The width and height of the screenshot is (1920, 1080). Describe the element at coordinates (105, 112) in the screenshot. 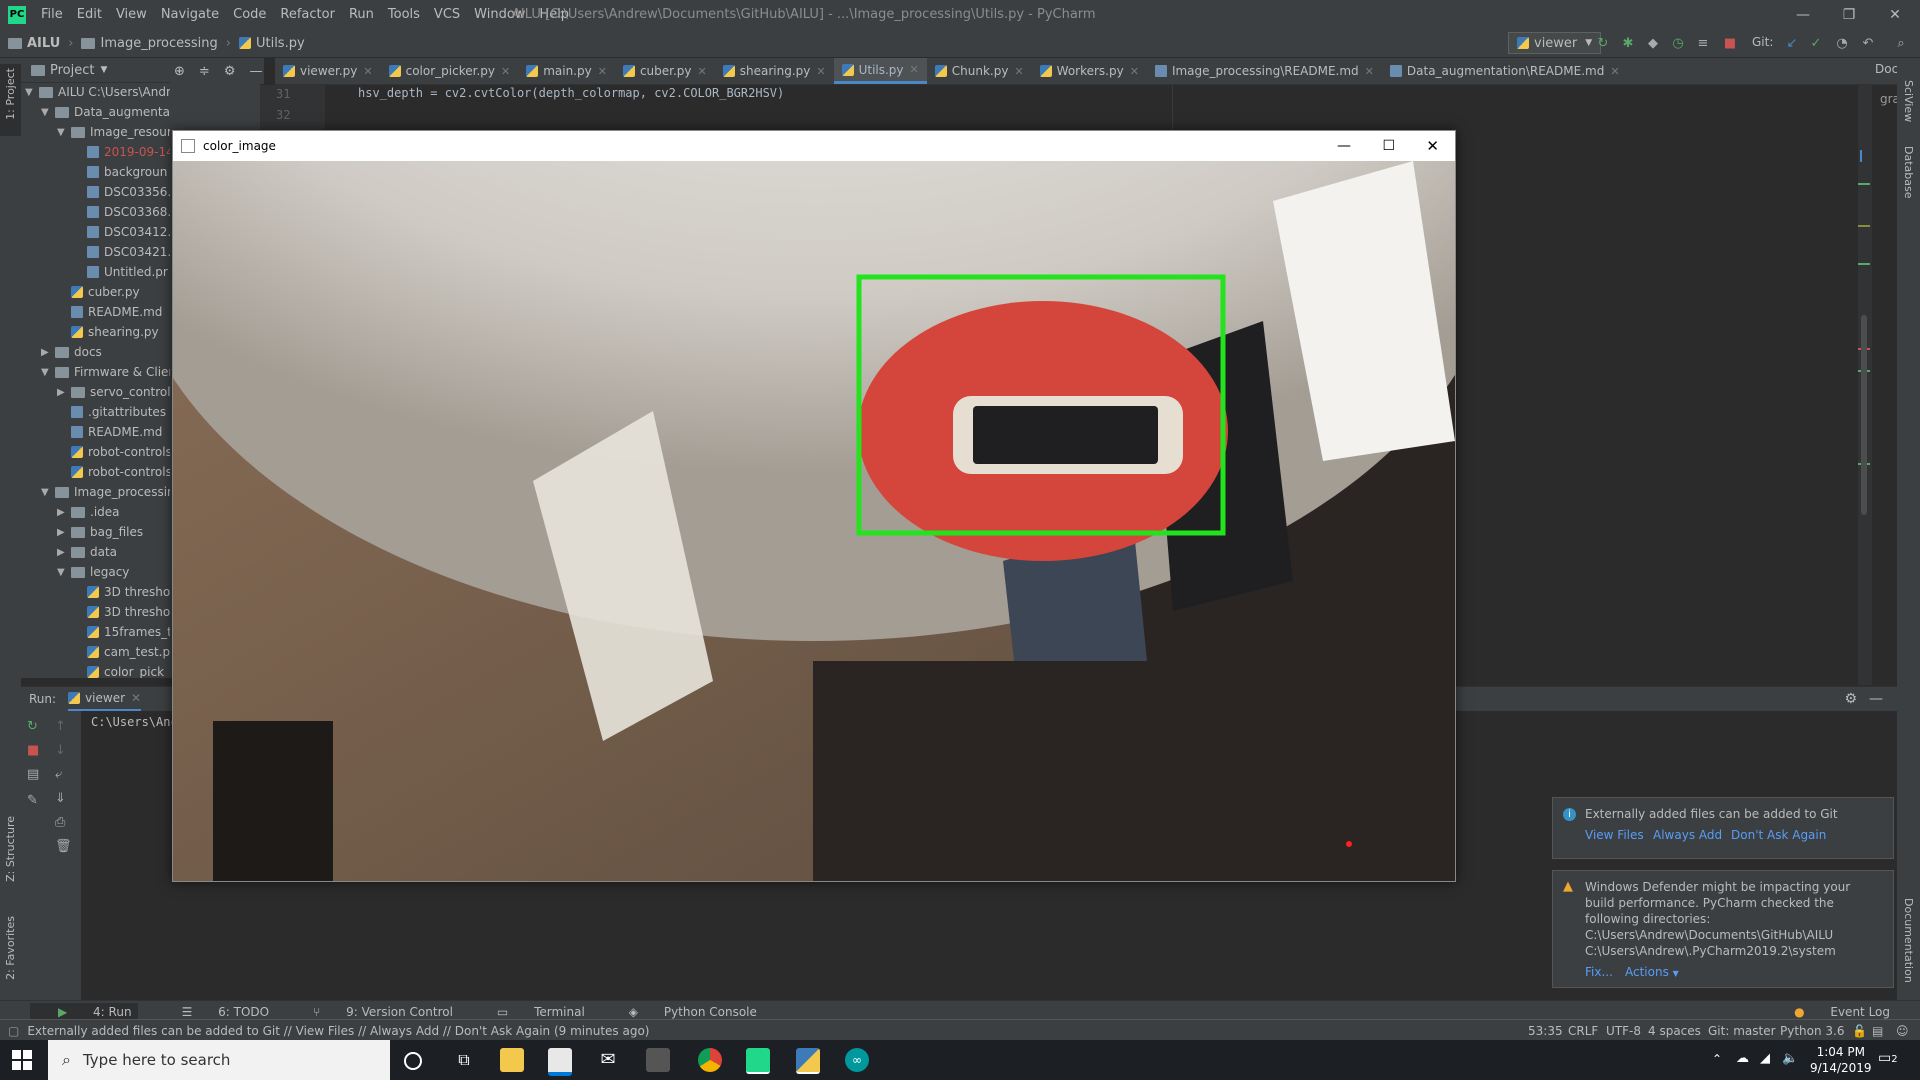

I see `tree-item: ▼ Data_augmentation` at that location.